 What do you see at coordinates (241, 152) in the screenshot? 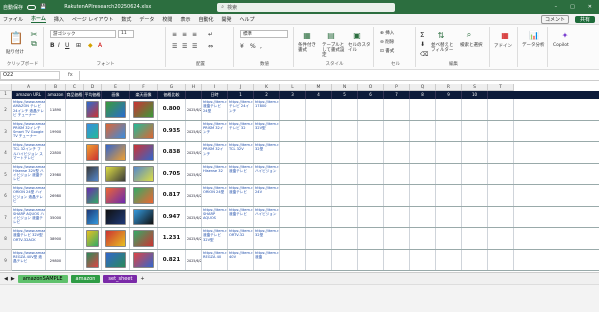
I see `rakuten-url-cell: https://item.rak TCL 32V` at bounding box center [241, 152].